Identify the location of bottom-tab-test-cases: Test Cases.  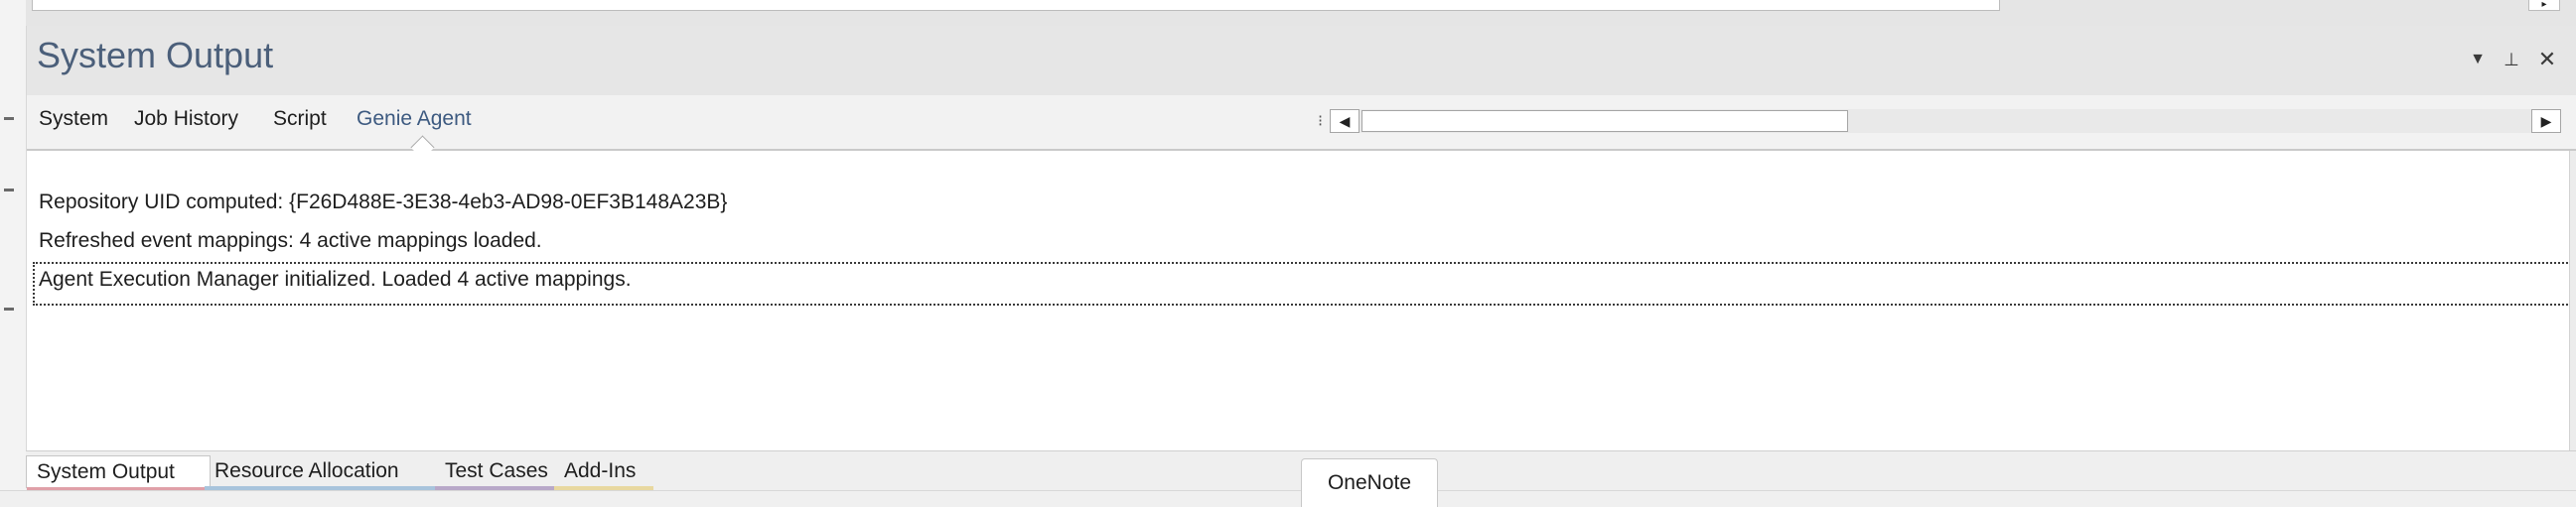
(497, 473).